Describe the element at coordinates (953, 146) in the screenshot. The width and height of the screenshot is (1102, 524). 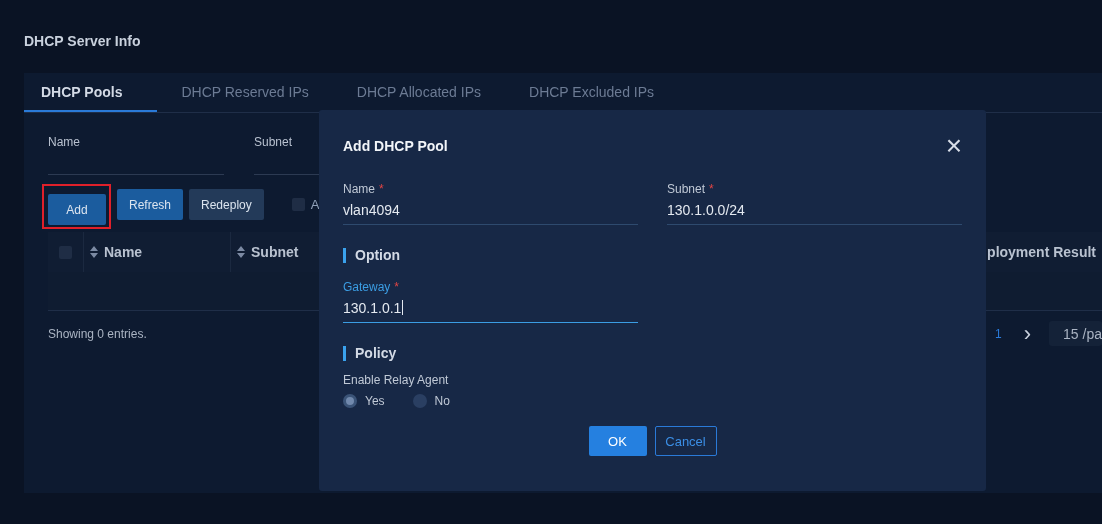
I see `close-button: ×` at that location.